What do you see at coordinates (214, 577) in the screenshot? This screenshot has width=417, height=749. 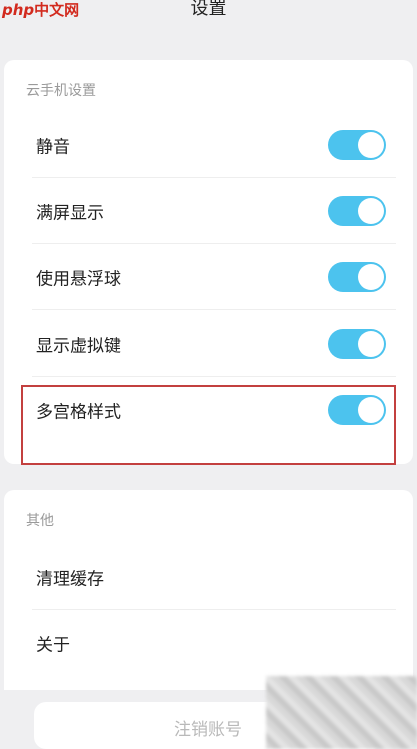 I see `setting-row-clear-cache: 清理缓存` at bounding box center [214, 577].